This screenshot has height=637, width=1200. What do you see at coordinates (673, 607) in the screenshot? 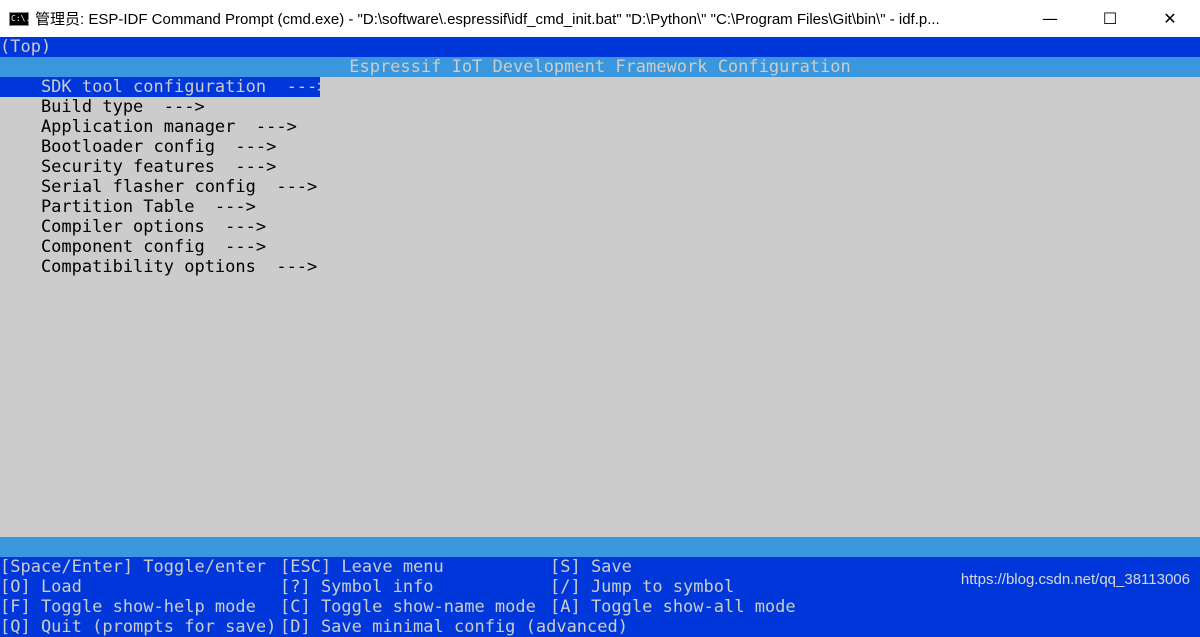
I see `help-entry: [A] Toggle show-all mode` at bounding box center [673, 607].